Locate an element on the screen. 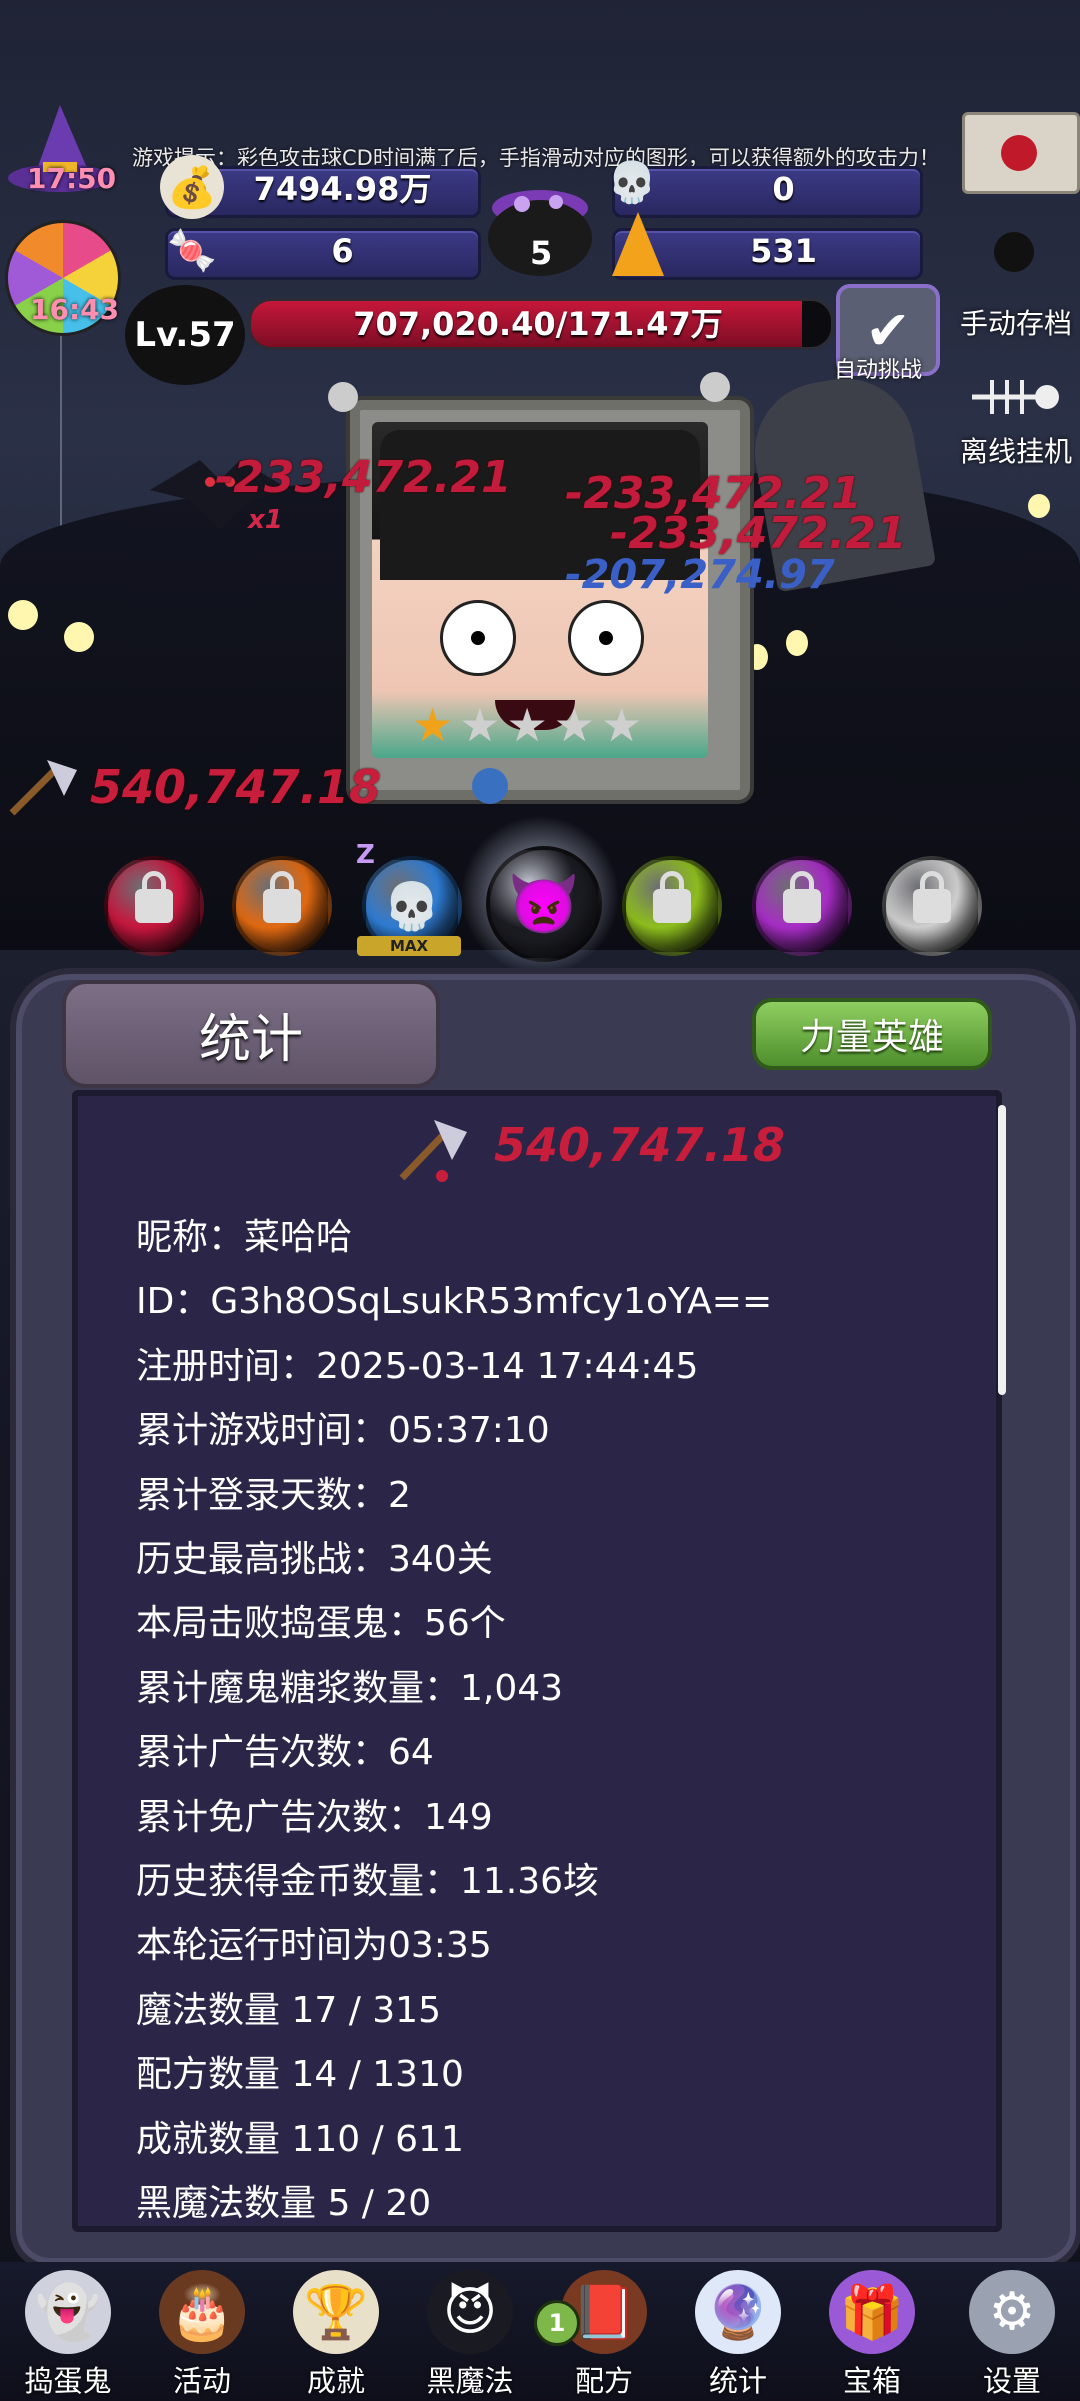  hp-text: 707,020.40/171.47万 is located at coordinates (538, 324).